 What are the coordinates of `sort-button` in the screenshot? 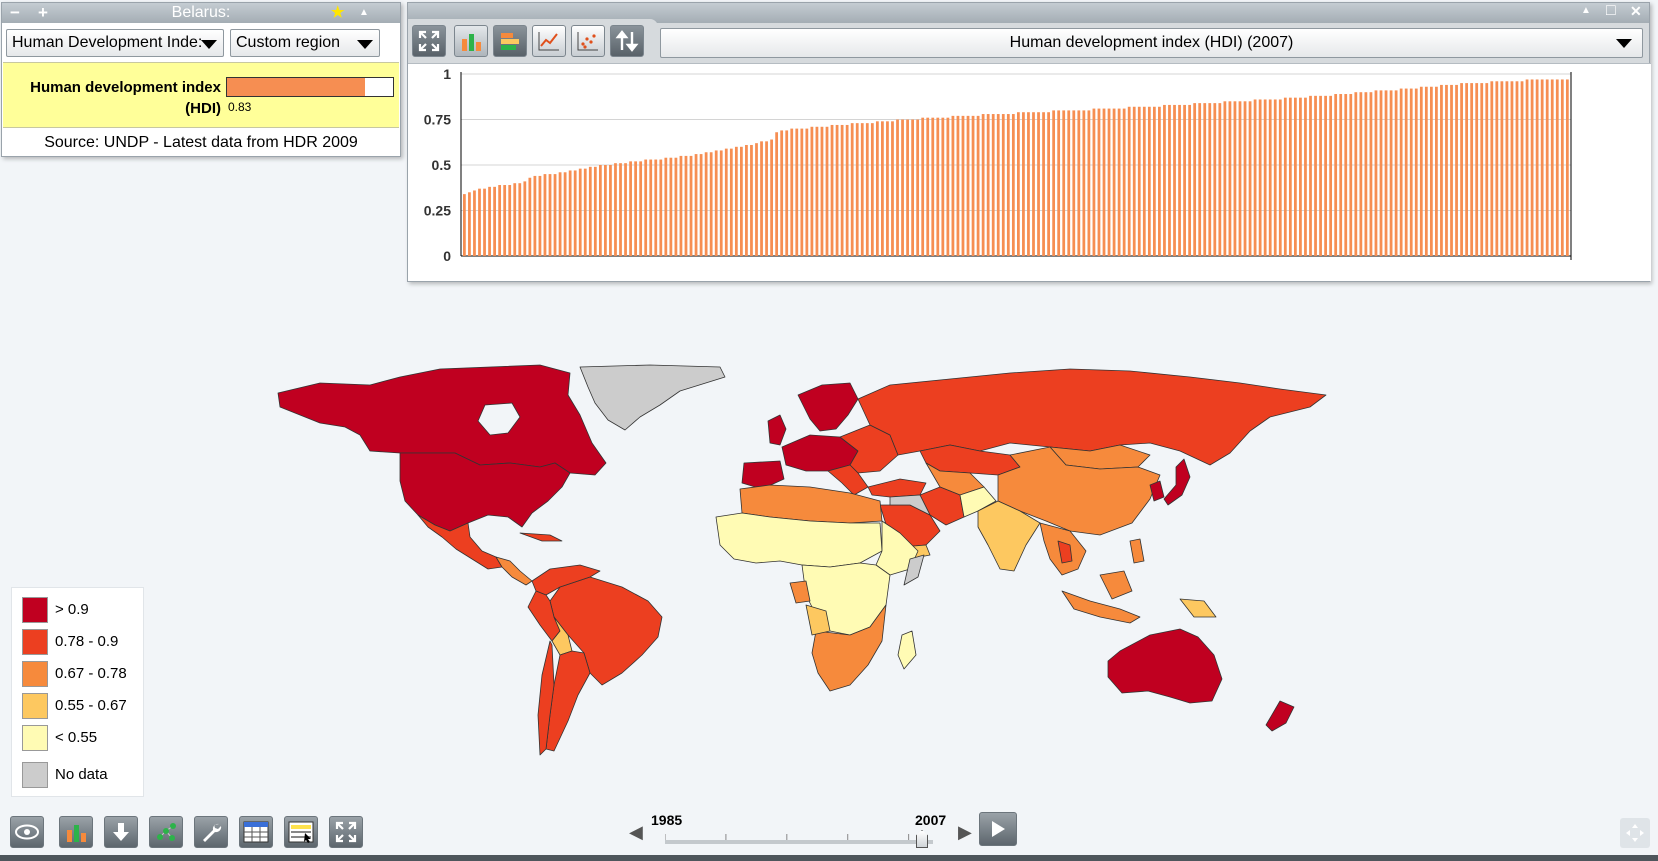 It's located at (627, 41).